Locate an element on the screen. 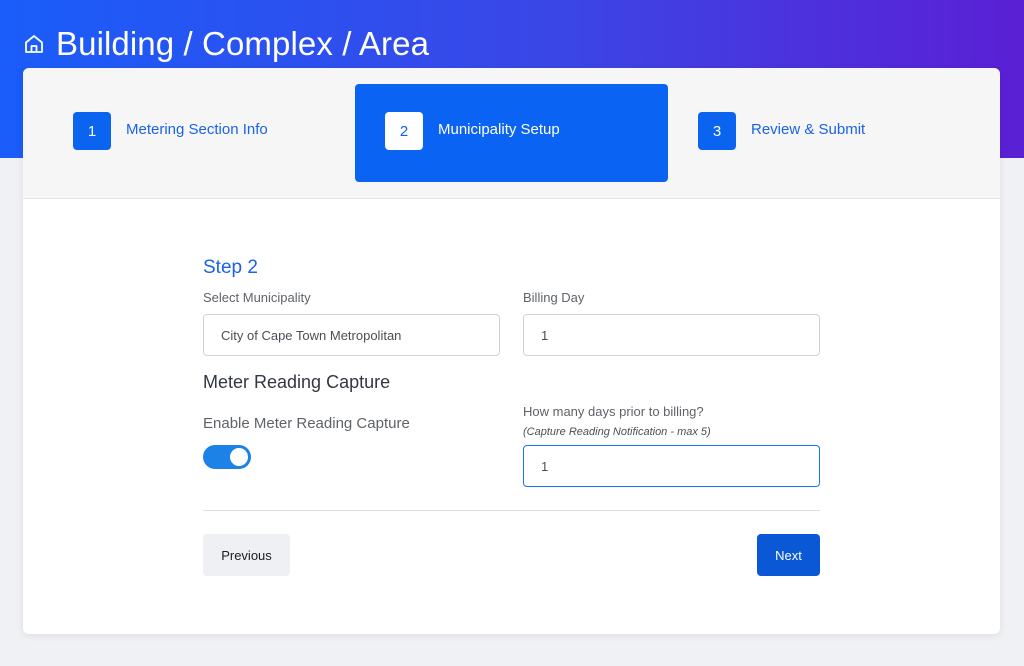 Image resolution: width=1024 pixels, height=666 pixels. enable-meter-reading-label: Enable Meter Reading Capture is located at coordinates (306, 423).